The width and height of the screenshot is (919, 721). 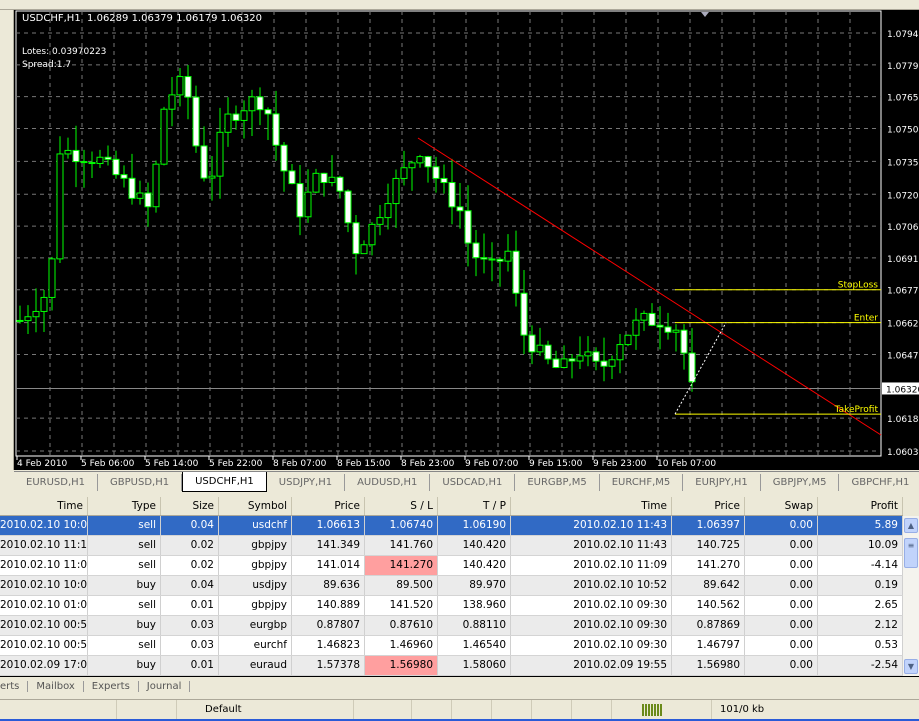 What do you see at coordinates (708, 625) in the screenshot?
I see `table-cell: 0.87869` at bounding box center [708, 625].